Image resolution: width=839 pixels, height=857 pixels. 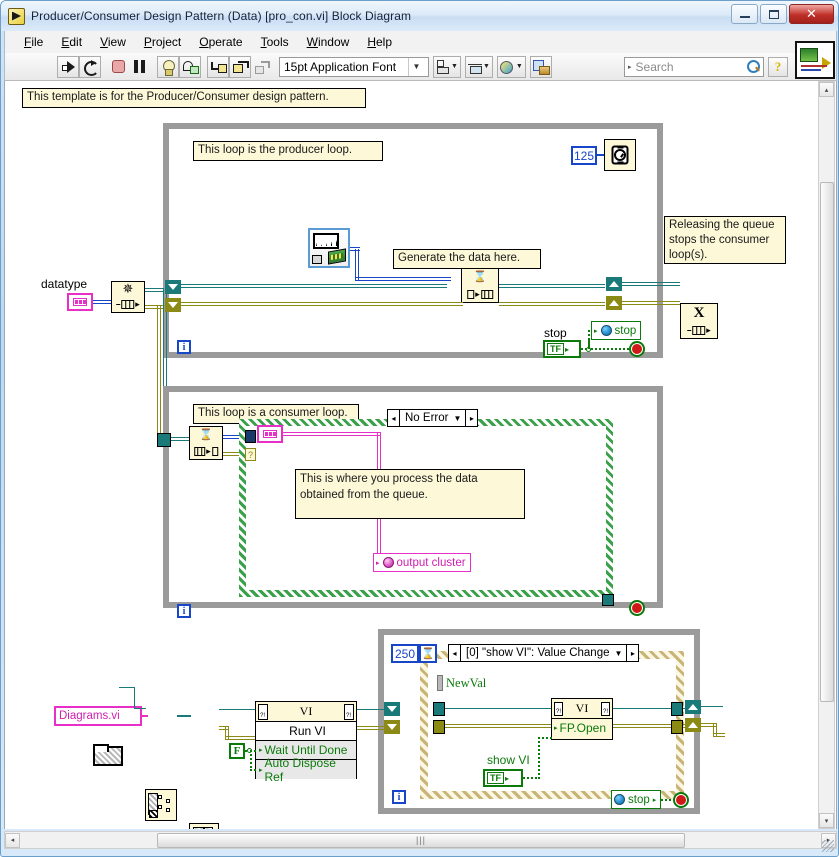 What do you see at coordinates (161, 805) in the screenshot?
I see `build-path-node` at bounding box center [161, 805].